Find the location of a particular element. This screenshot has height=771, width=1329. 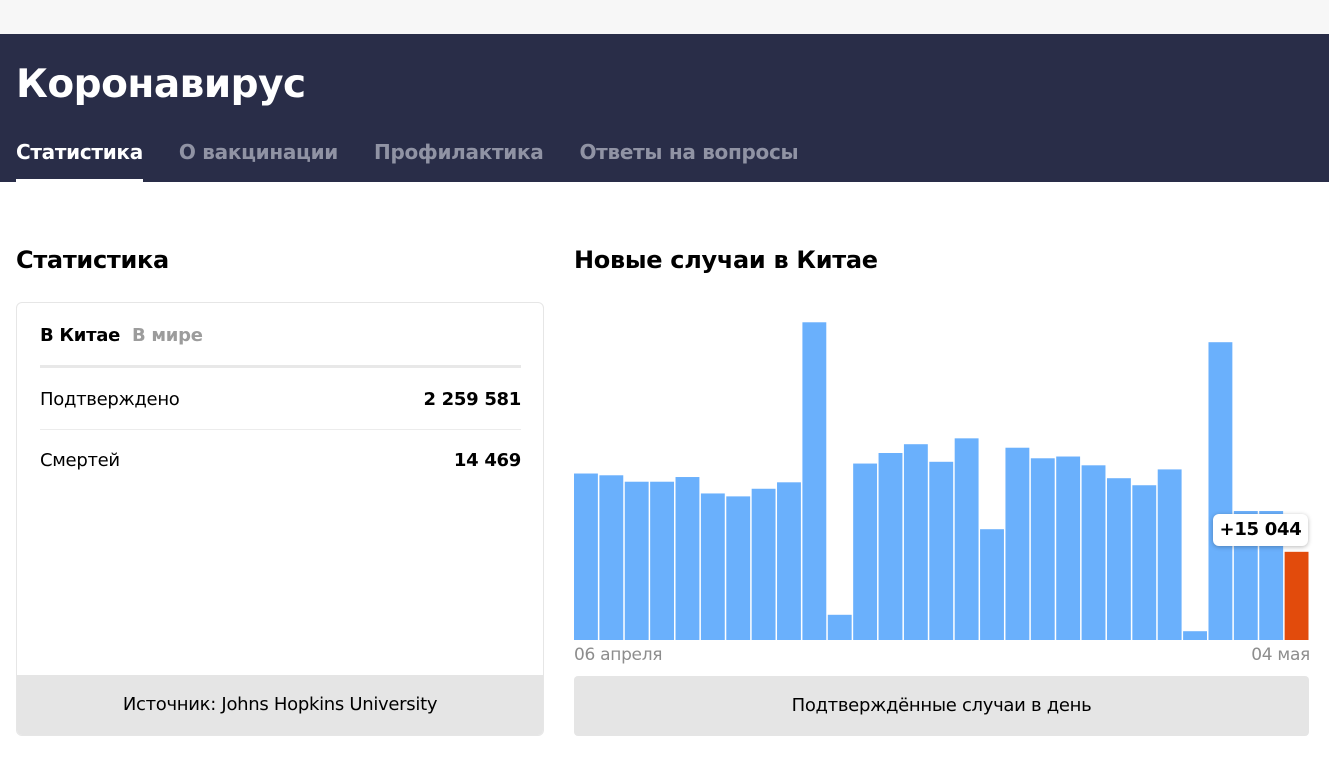

source-footer: Источник: Johns Hopkins University is located at coordinates (280, 705).